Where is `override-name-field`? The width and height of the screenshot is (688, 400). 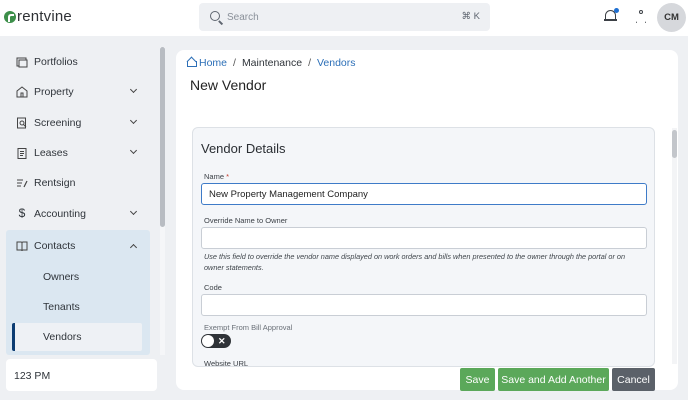 override-name-field is located at coordinates (424, 238).